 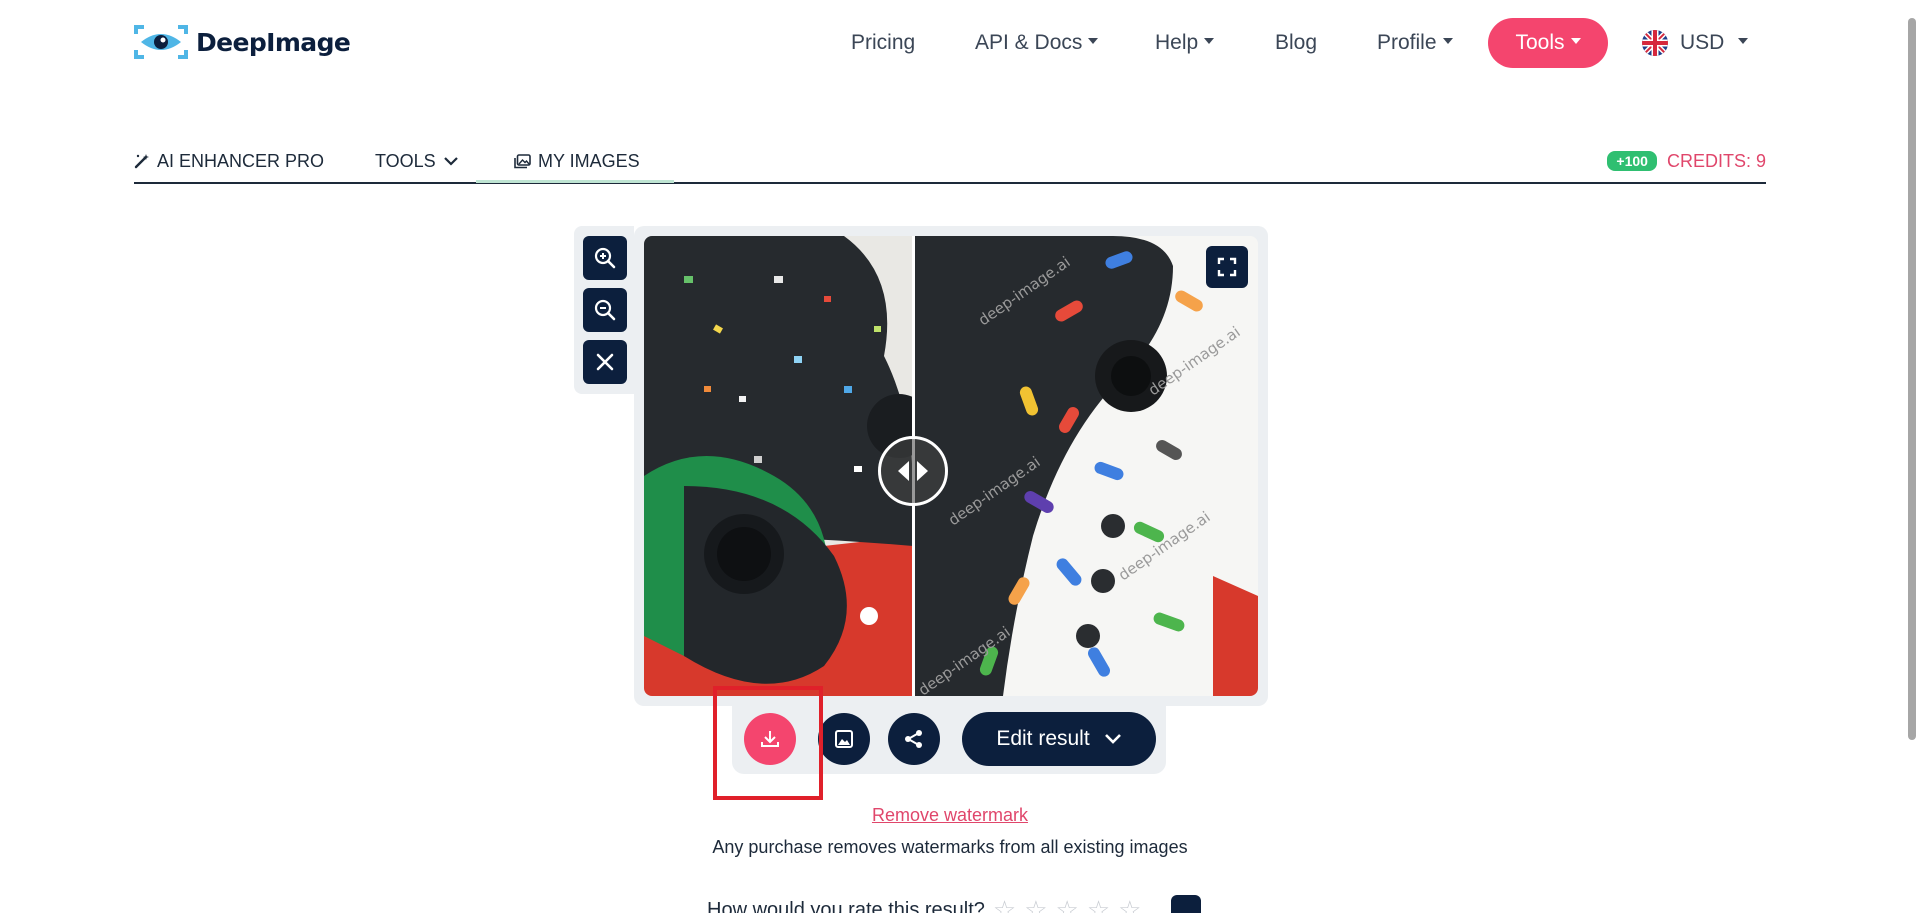 What do you see at coordinates (1540, 42) in the screenshot?
I see `nav-tools-label: Tools` at bounding box center [1540, 42].